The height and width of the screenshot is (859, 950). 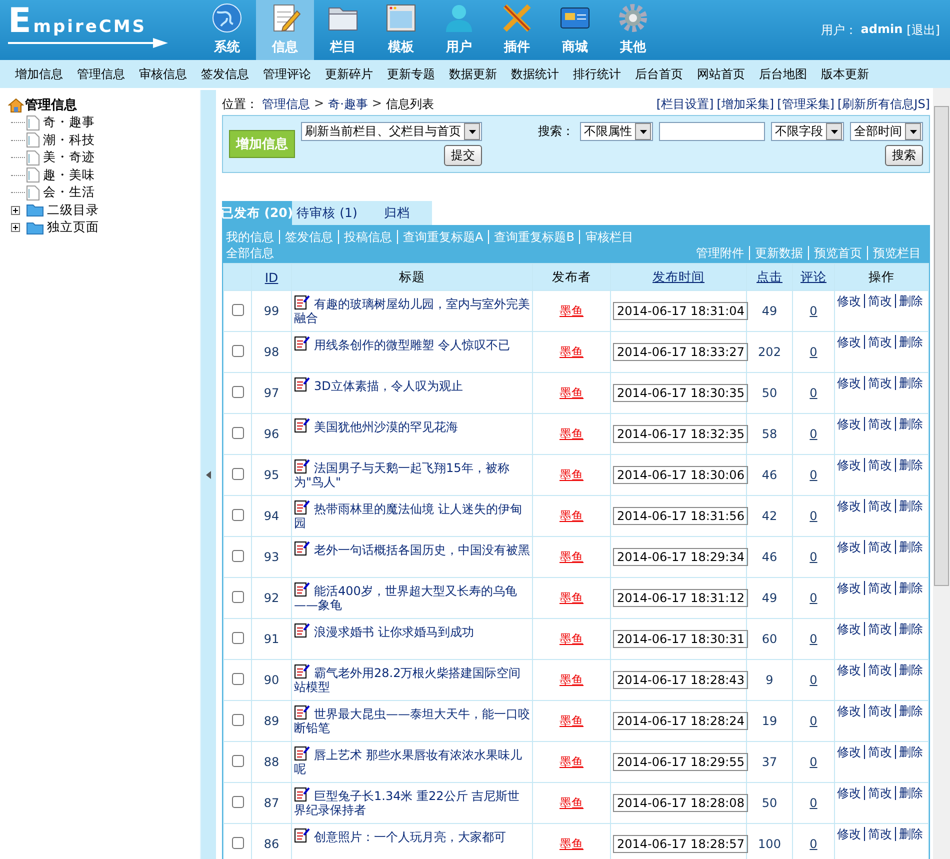 I want to click on column-header: 评论, so click(x=813, y=277).